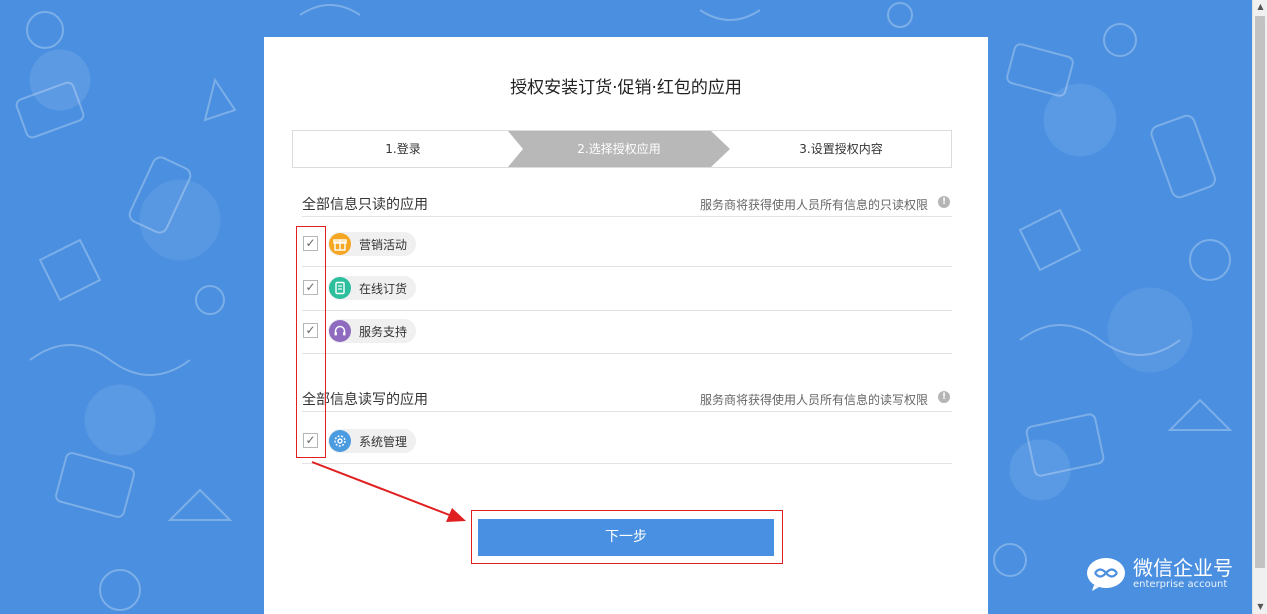 The height and width of the screenshot is (614, 1267). I want to click on annotation-arrow-icon, so click(388, 491).